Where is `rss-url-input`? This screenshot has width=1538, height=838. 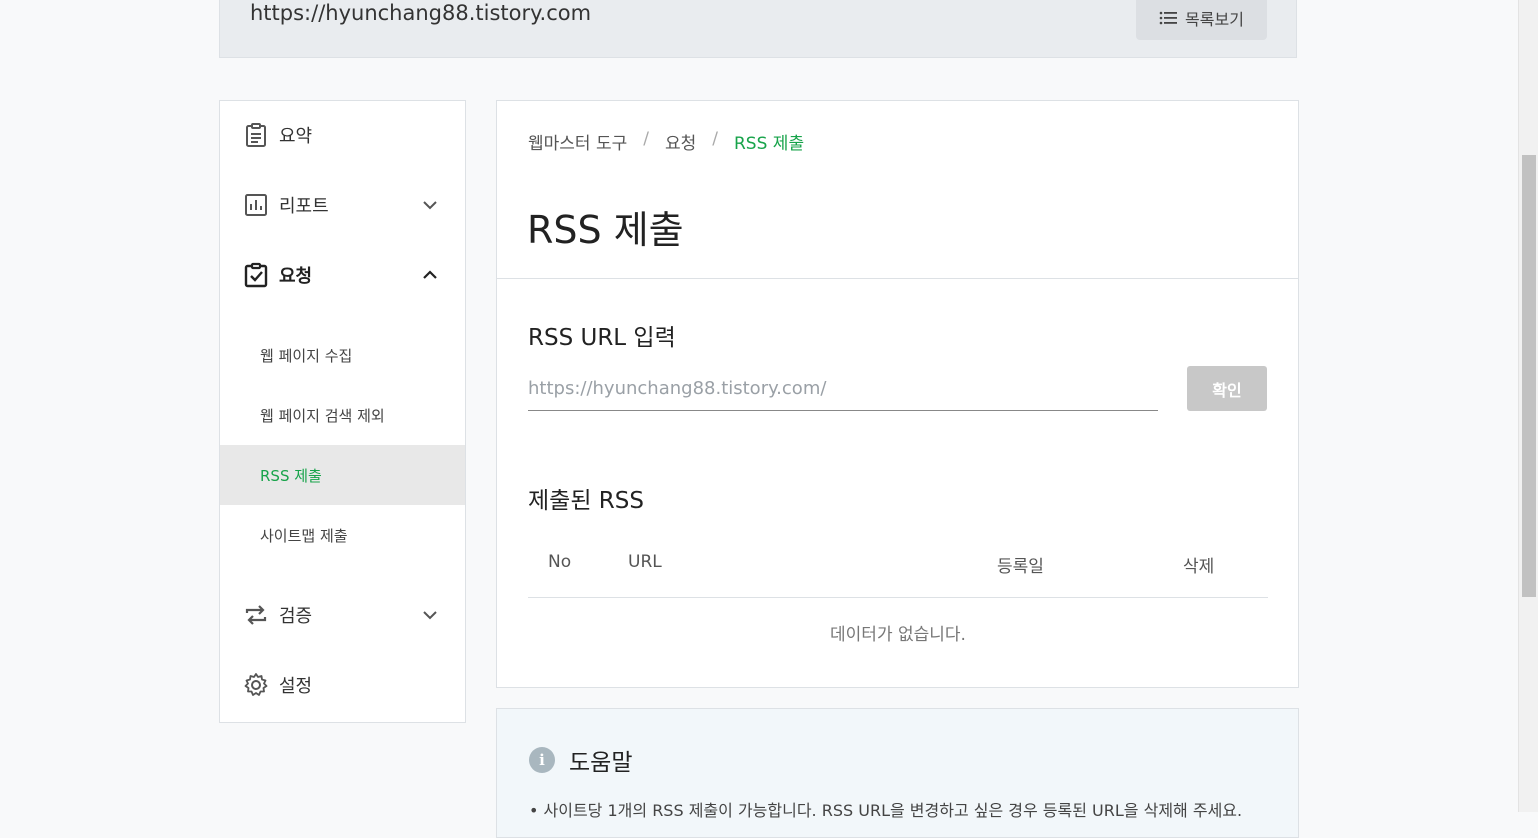
rss-url-input is located at coordinates (843, 389).